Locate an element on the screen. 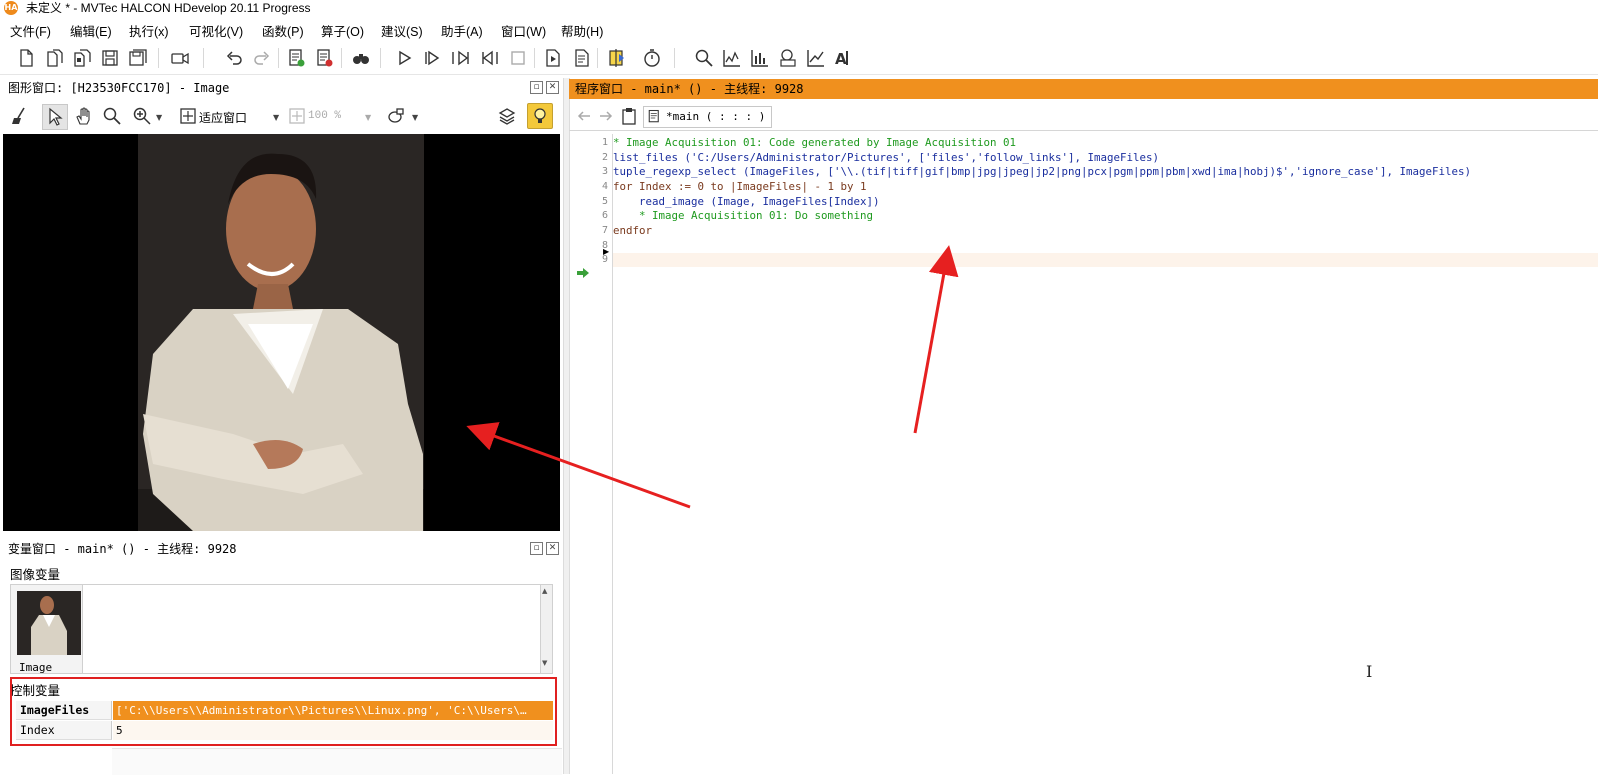 This screenshot has height=775, width=1598. fit-window-label: 适应窗口 is located at coordinates (223, 117).